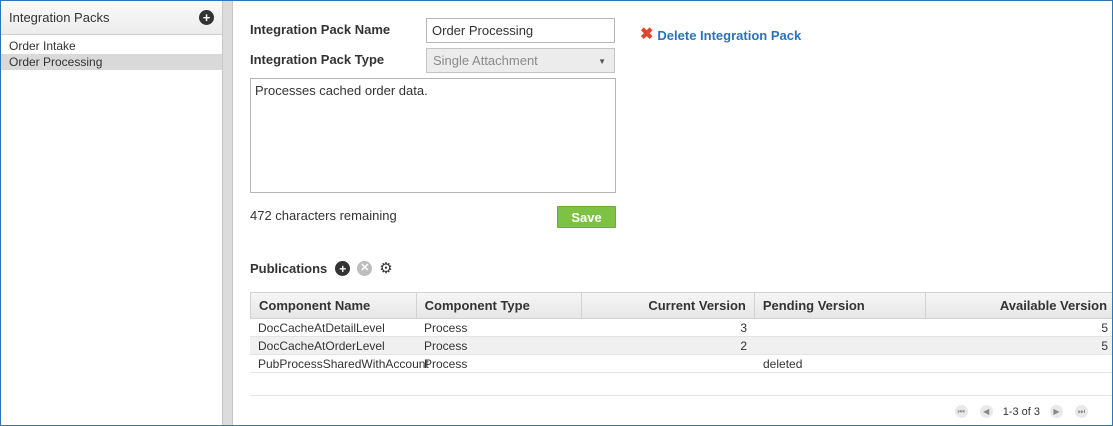 The image size is (1113, 426). Describe the element at coordinates (111, 46) in the screenshot. I see `sidebar-item-order-intake: Order Intake` at that location.